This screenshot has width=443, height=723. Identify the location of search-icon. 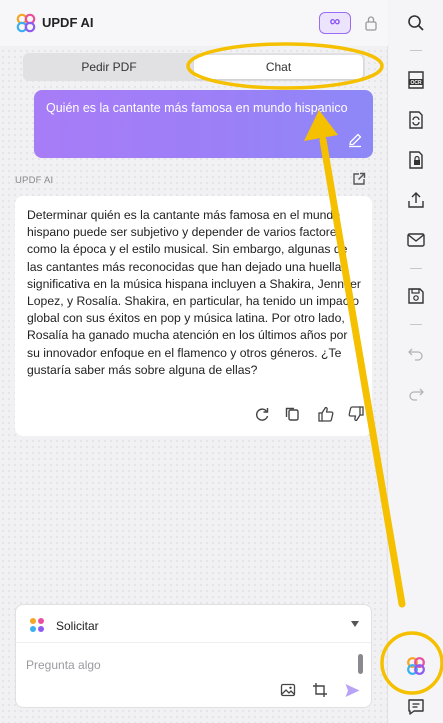
(416, 23).